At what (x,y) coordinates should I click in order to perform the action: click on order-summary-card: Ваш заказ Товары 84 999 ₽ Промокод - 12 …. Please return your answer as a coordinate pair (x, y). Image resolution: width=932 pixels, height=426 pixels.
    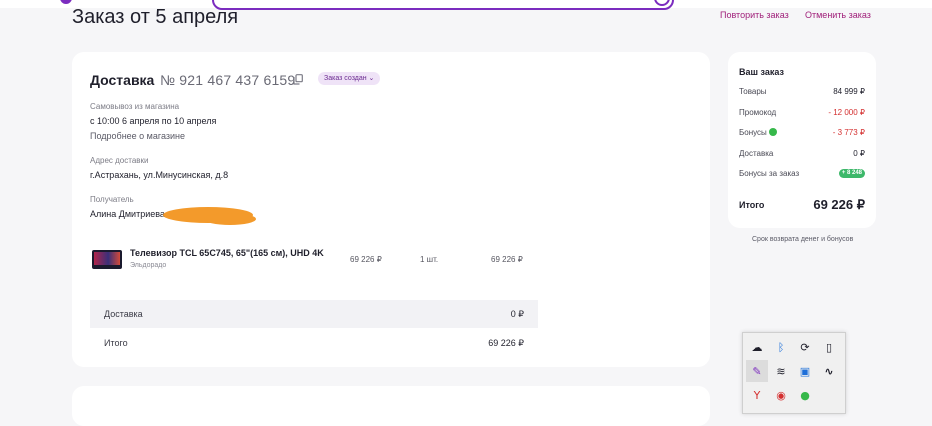
    Looking at the image, I should click on (802, 140).